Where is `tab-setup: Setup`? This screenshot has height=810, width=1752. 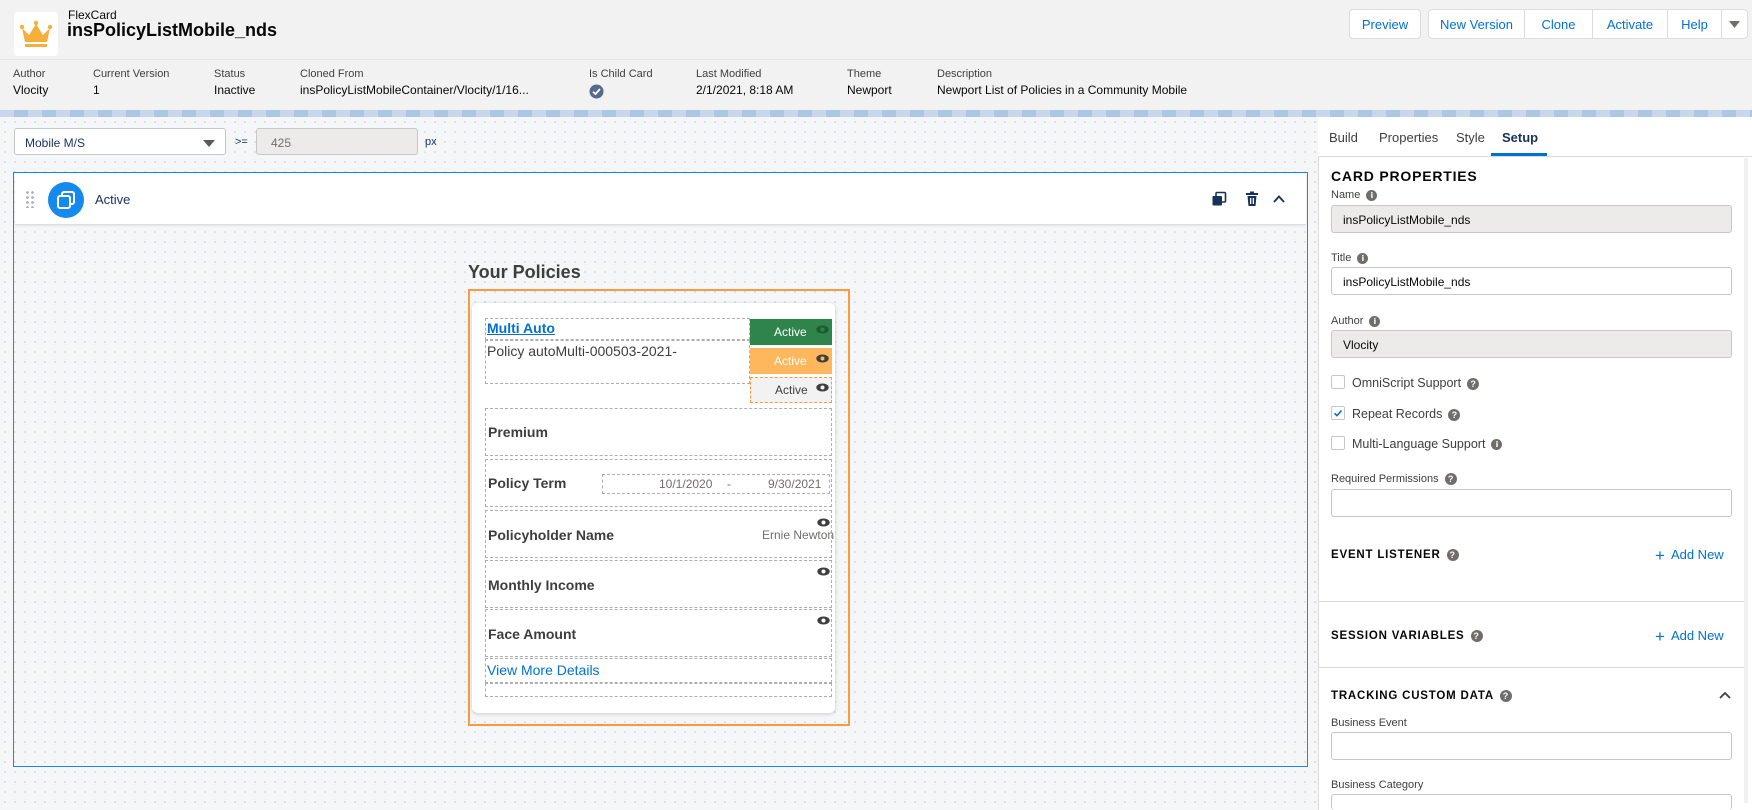
tab-setup: Setup is located at coordinates (1520, 137).